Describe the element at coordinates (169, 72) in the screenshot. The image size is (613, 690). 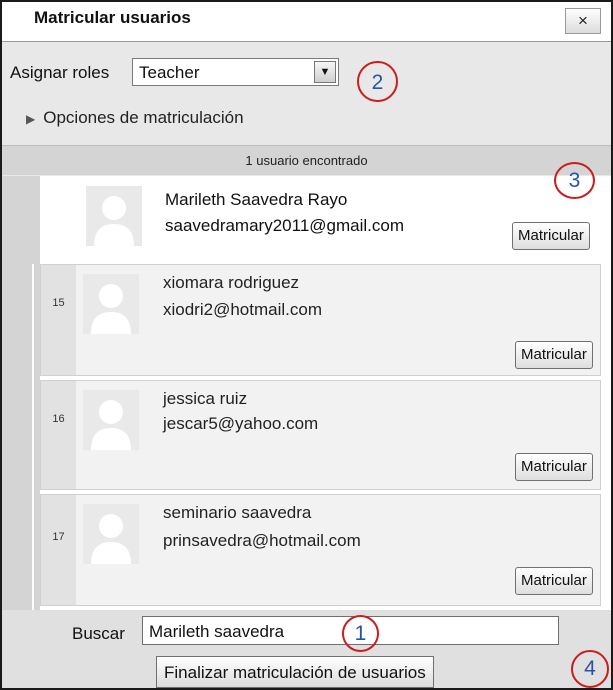
I see `assign-roles-value: Teacher` at that location.